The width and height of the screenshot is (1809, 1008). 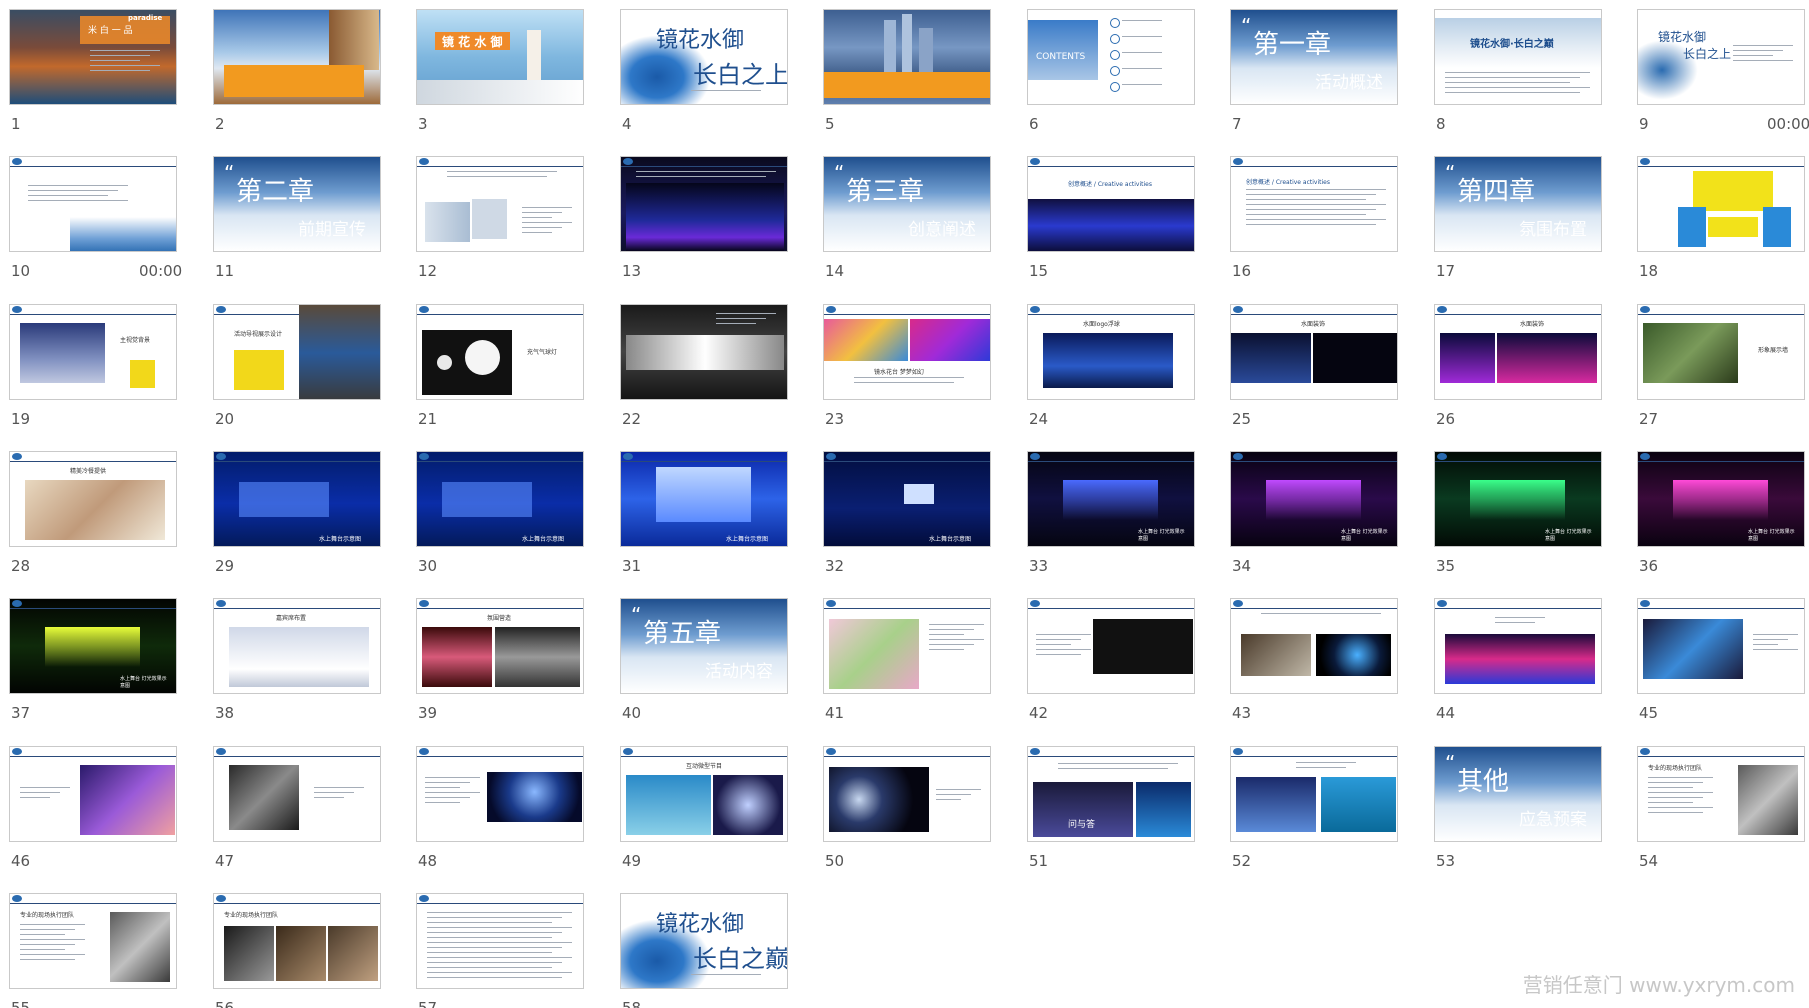 What do you see at coordinates (1690, 353) in the screenshot?
I see `exhibit-wall-photo` at bounding box center [1690, 353].